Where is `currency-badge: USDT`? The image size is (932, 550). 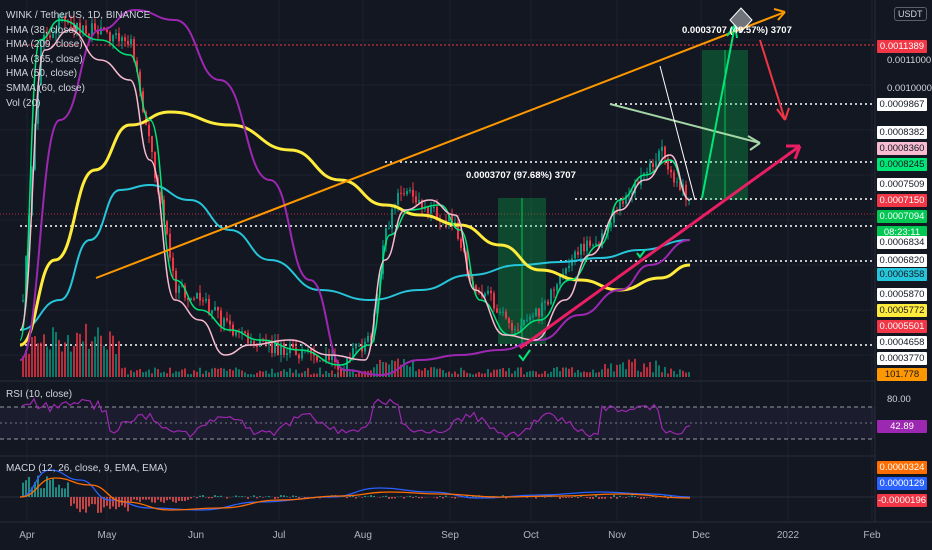
currency-badge: USDT is located at coordinates (910, 14).